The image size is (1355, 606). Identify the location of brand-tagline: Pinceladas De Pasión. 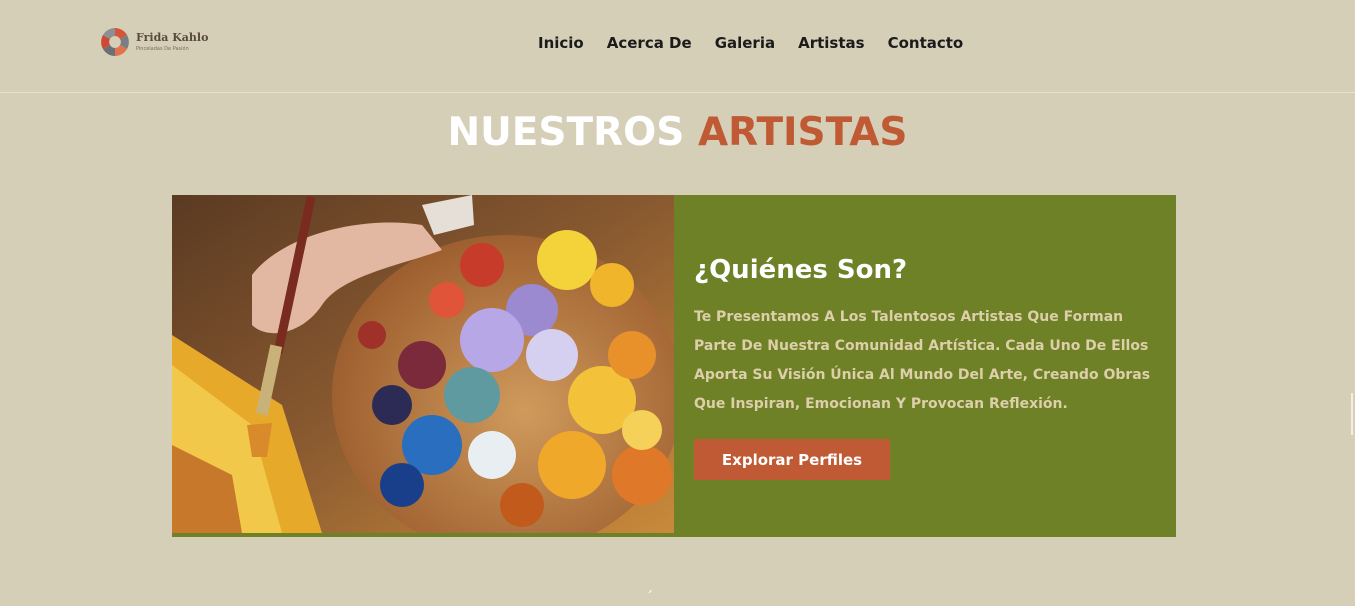
(162, 49).